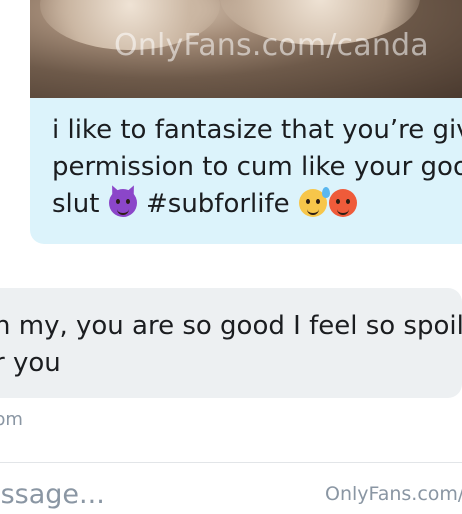 Image resolution: width=462 pixels, height=514 pixels. What do you see at coordinates (257, 130) in the screenshot?
I see `own-message-line-1: i like to fantasize that you’re givi` at bounding box center [257, 130].